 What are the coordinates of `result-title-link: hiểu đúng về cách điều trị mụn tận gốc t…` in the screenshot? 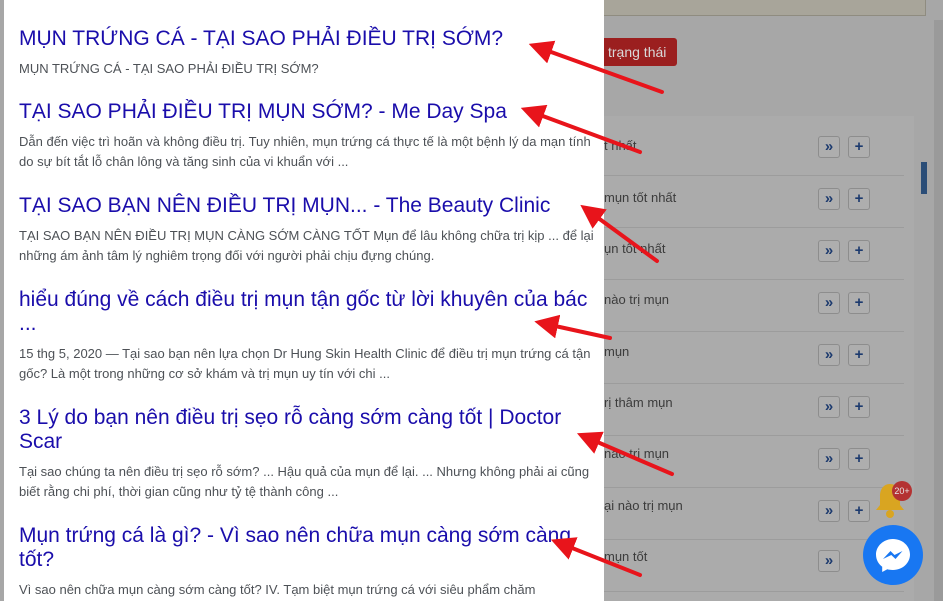 It's located at (306, 312).